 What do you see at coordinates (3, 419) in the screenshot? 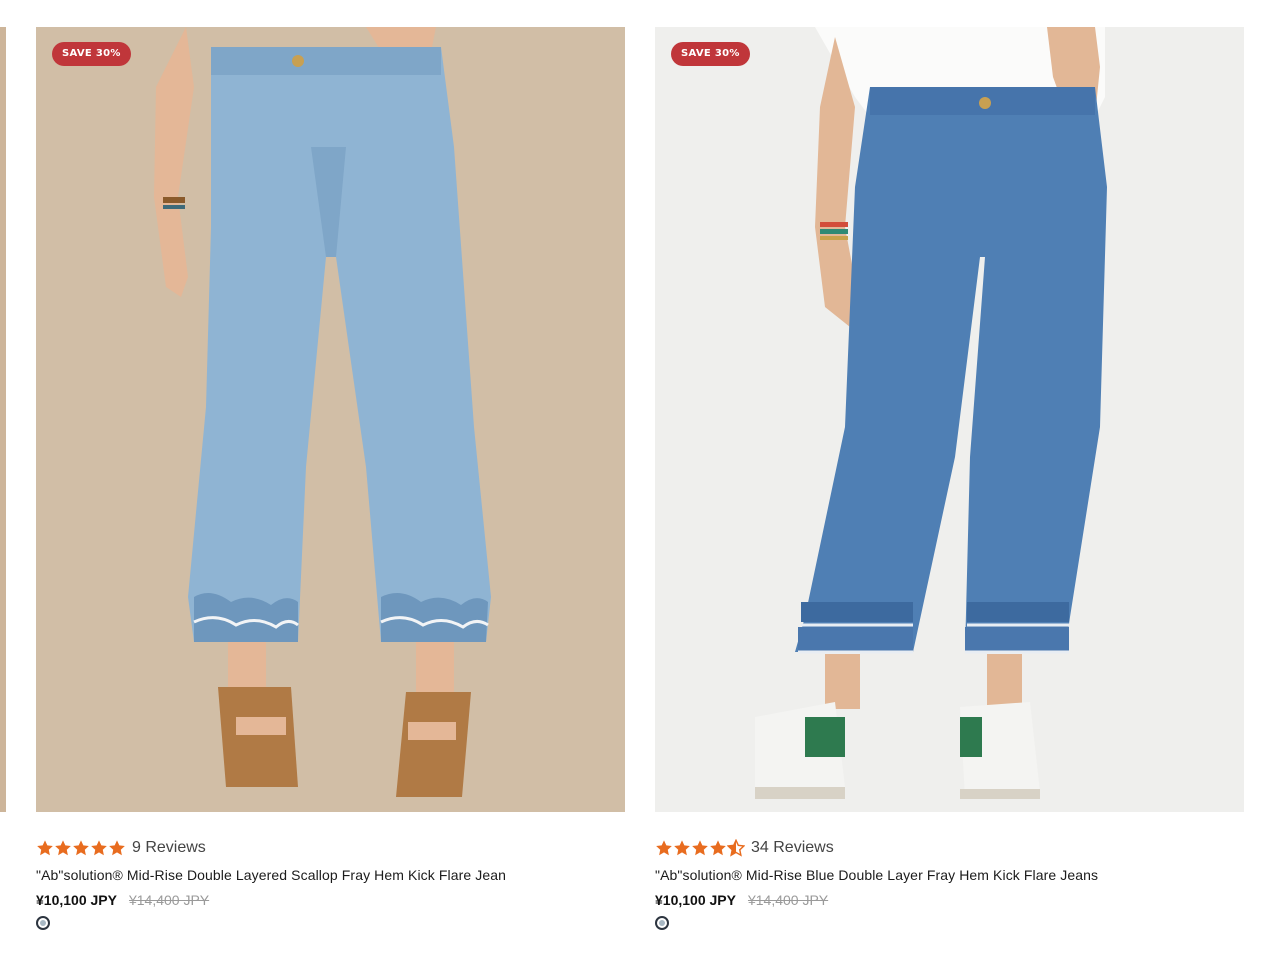
I see `previous-product-image-edge` at bounding box center [3, 419].